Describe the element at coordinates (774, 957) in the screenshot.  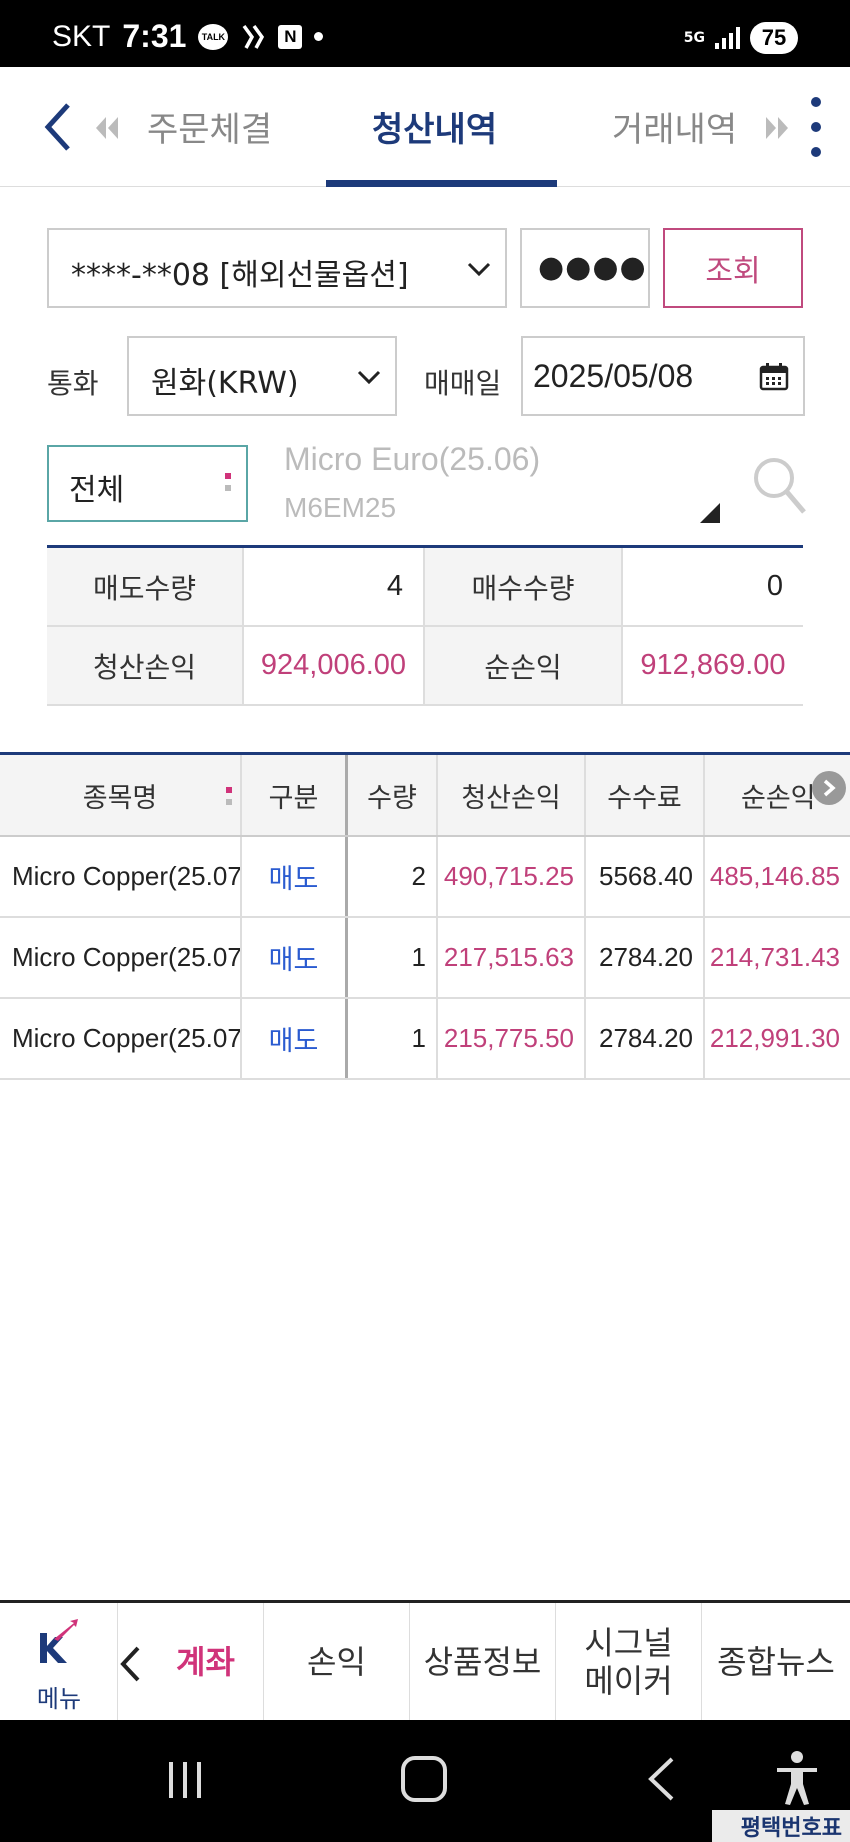
I see `cell-net-pl: 214,731.43` at that location.